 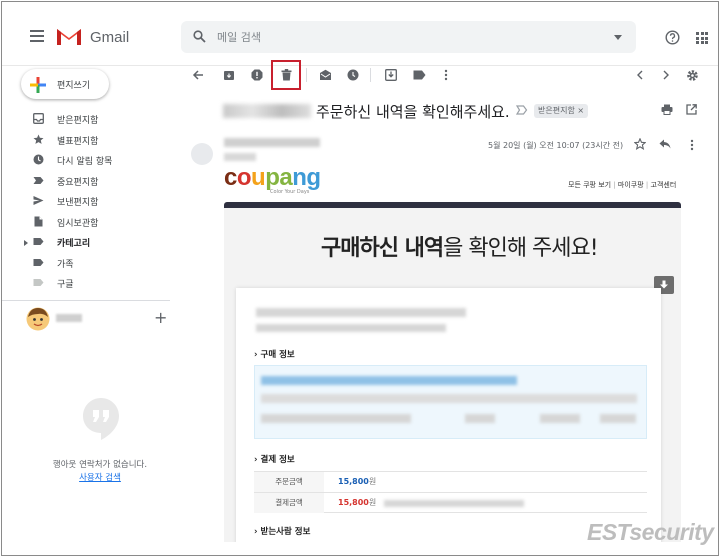 What do you see at coordinates (618, 37) in the screenshot?
I see `search-options-icon` at bounding box center [618, 37].